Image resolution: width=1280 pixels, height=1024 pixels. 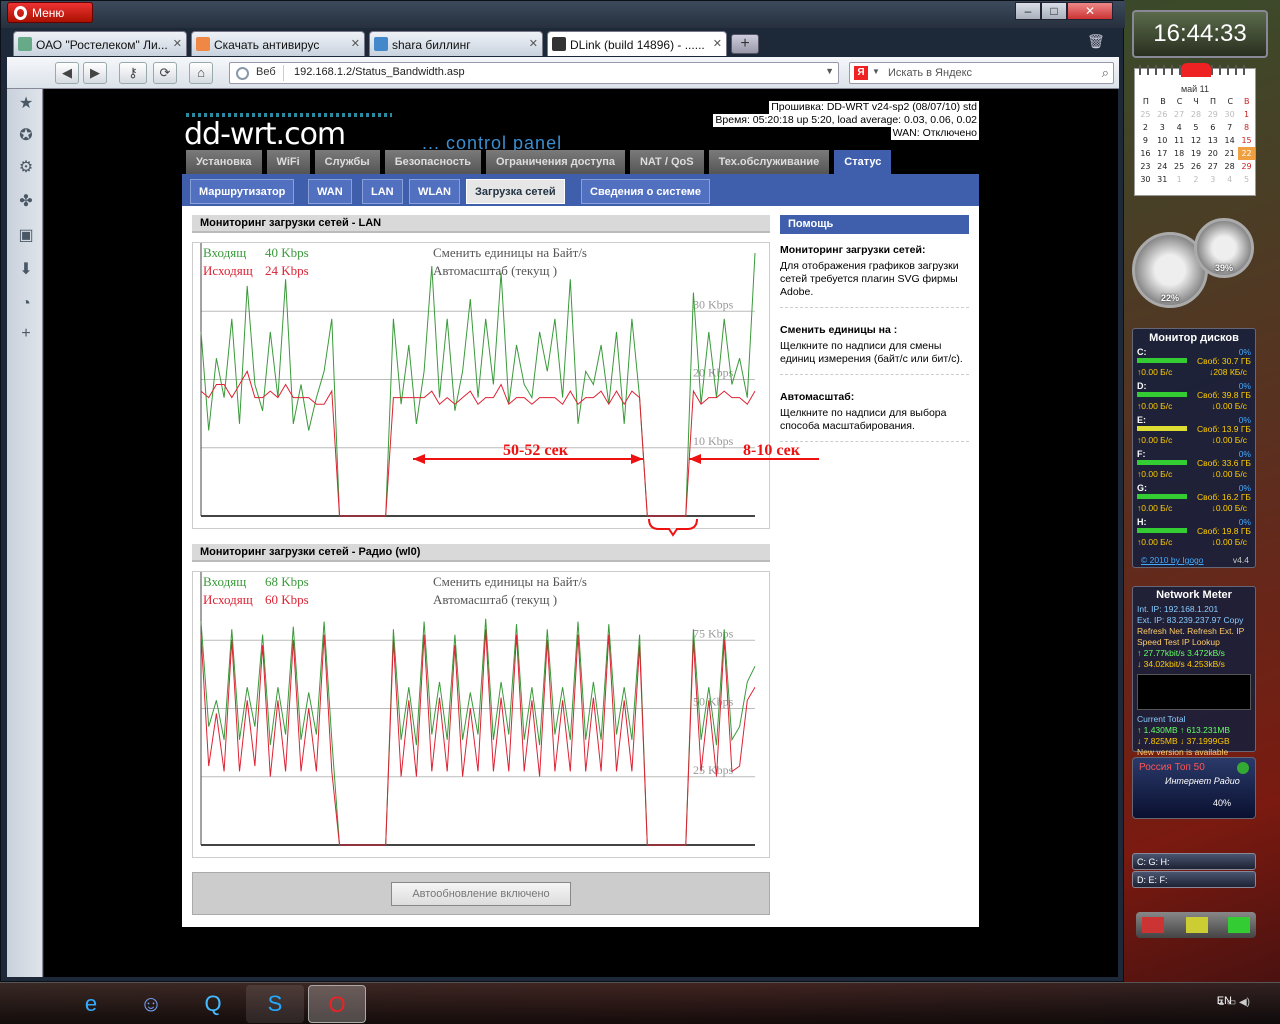 I want to click on calendar-day: 8, so click(x=1246, y=127).